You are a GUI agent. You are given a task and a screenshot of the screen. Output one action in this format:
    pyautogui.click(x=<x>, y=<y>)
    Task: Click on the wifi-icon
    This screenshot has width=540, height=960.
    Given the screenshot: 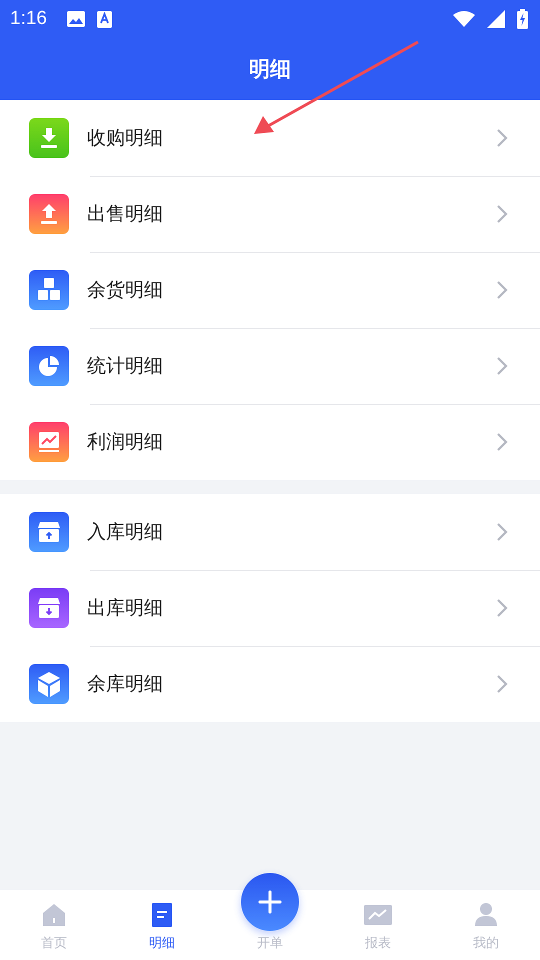 What is the action you would take?
    pyautogui.click(x=464, y=19)
    